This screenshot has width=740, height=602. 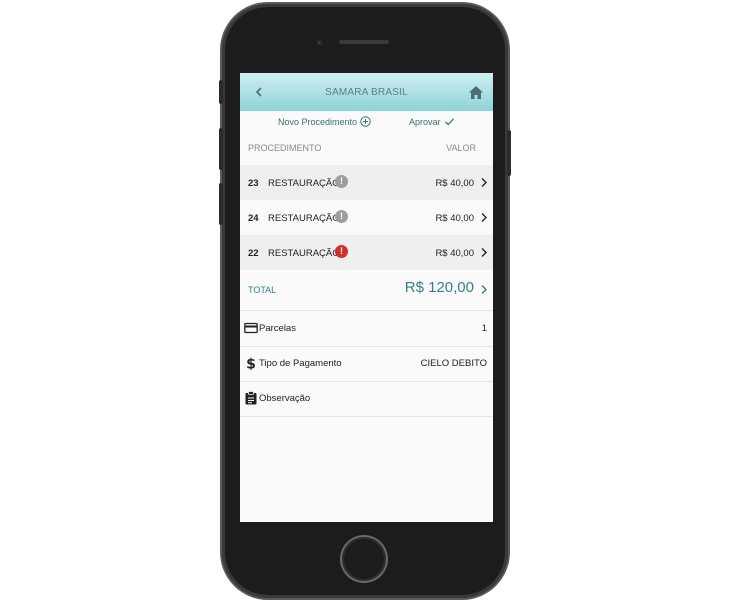 I want to click on notes-label: Observação, so click(x=285, y=398).